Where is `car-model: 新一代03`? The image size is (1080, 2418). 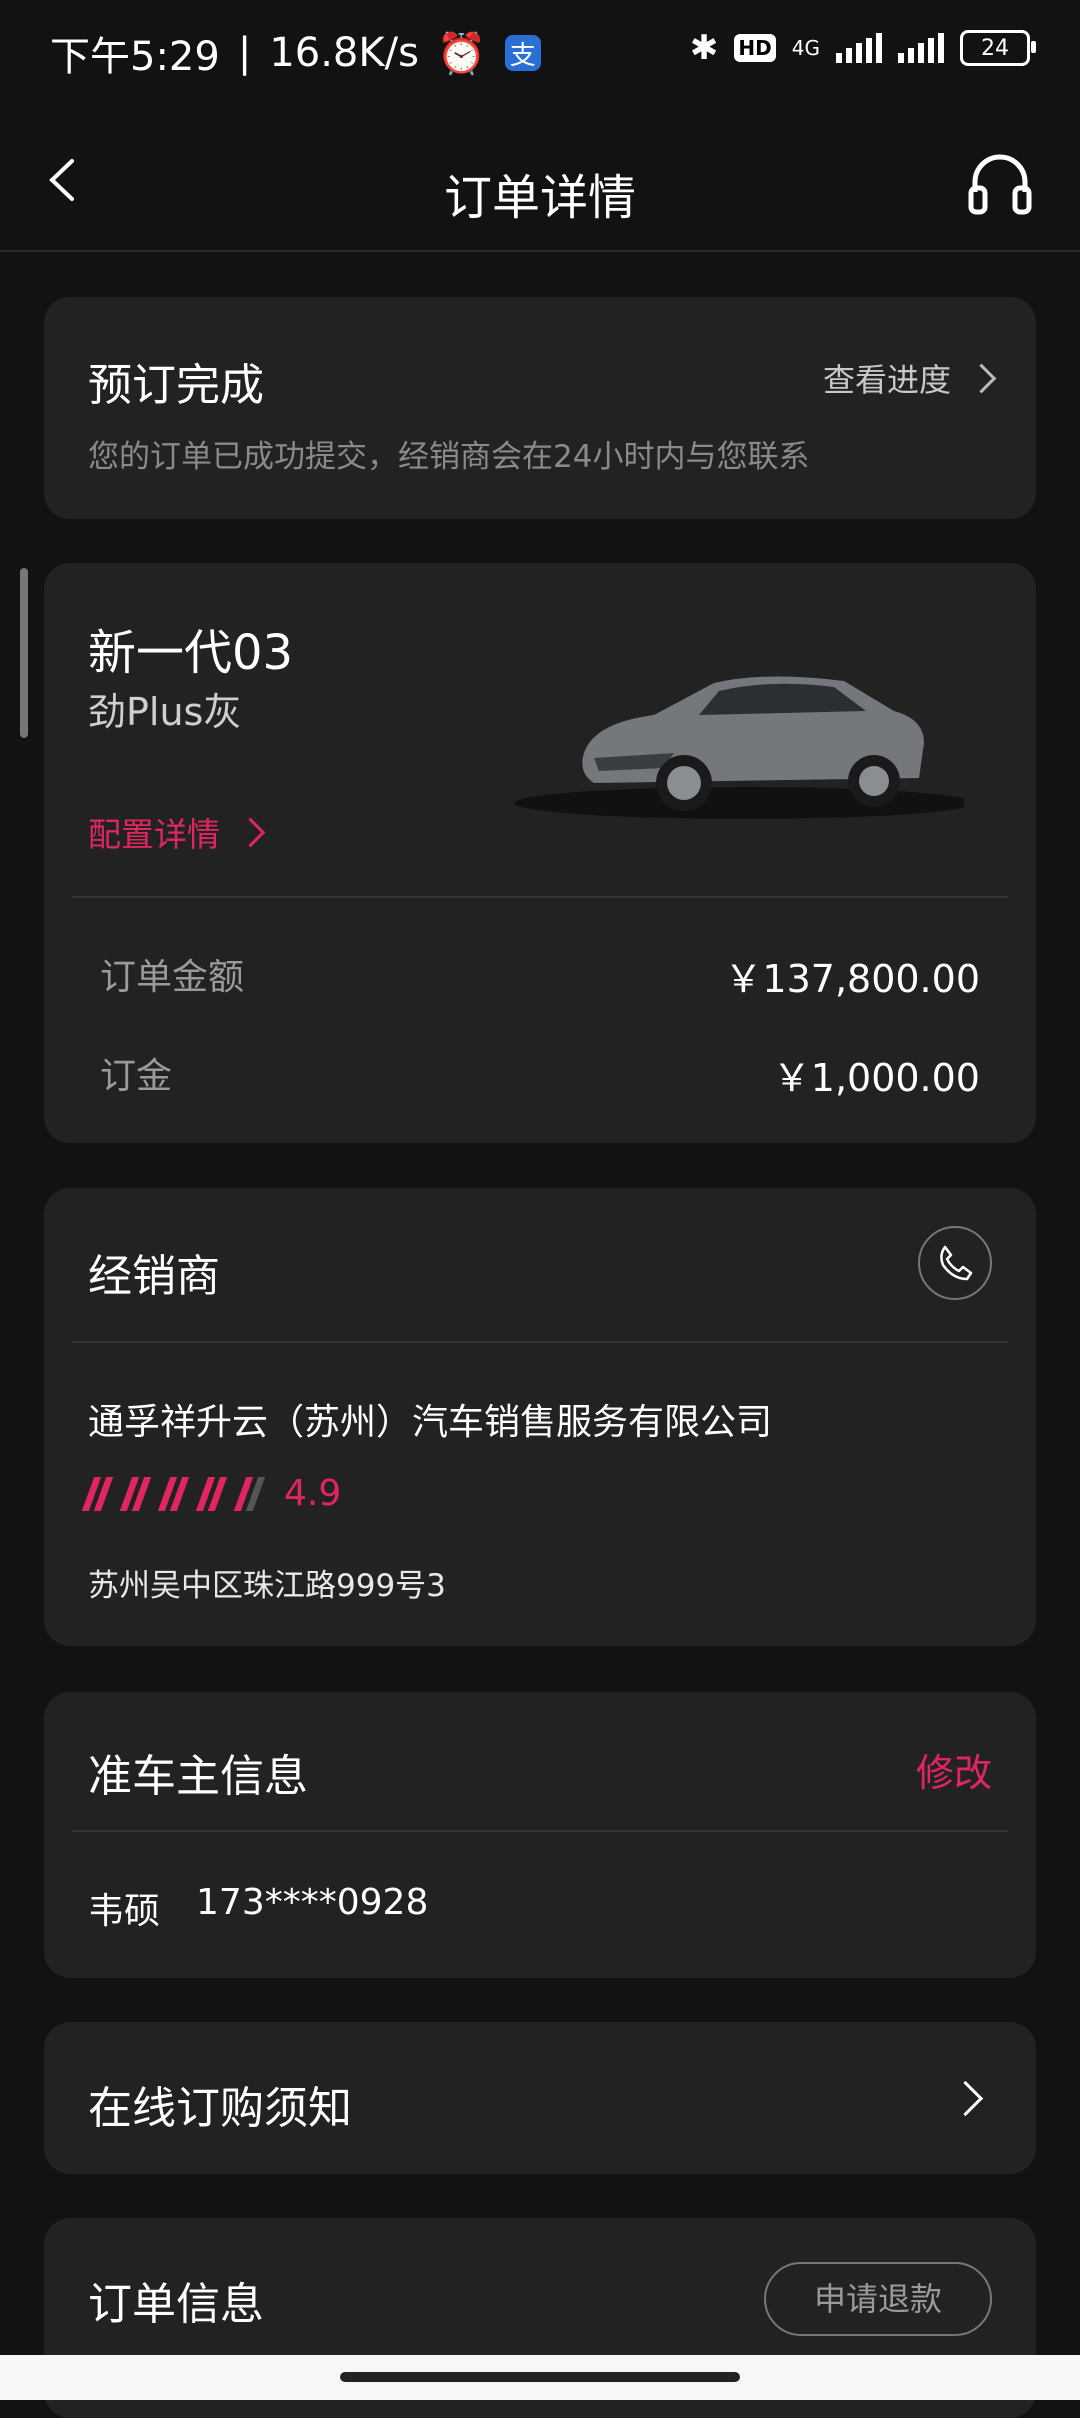
car-model: 新一代03 is located at coordinates (191, 653).